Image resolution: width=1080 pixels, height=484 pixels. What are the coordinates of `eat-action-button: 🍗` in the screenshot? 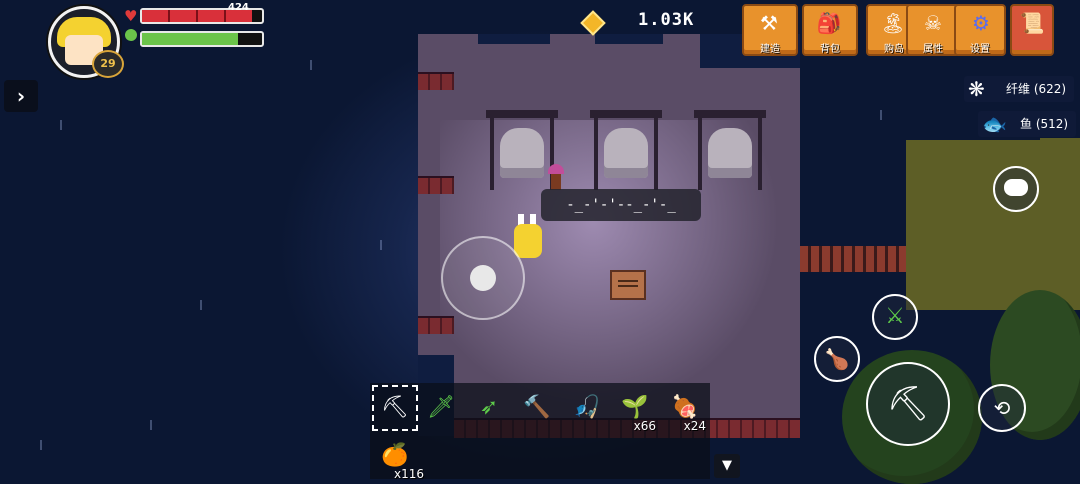 It's located at (837, 359).